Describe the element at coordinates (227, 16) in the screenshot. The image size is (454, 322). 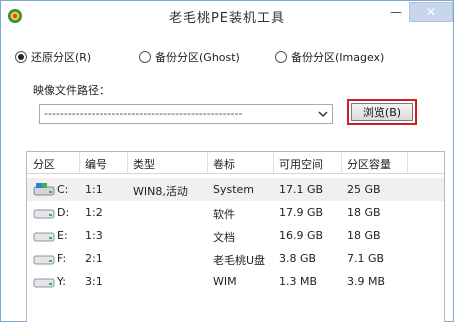
I see `title-bar: 老毛桃PE装机工具 — ✕` at that location.